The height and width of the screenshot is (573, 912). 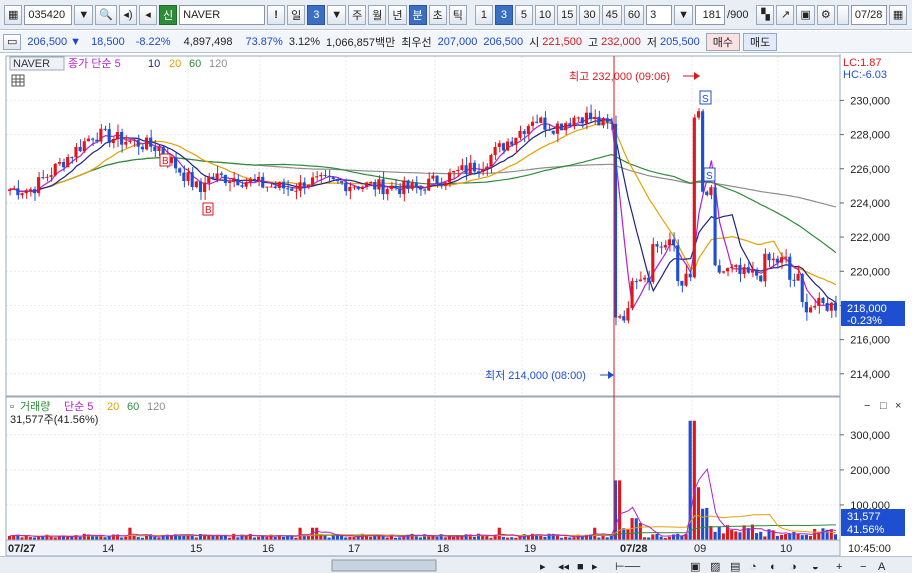 I want to click on table-toggle-icon, so click(x=18, y=80).